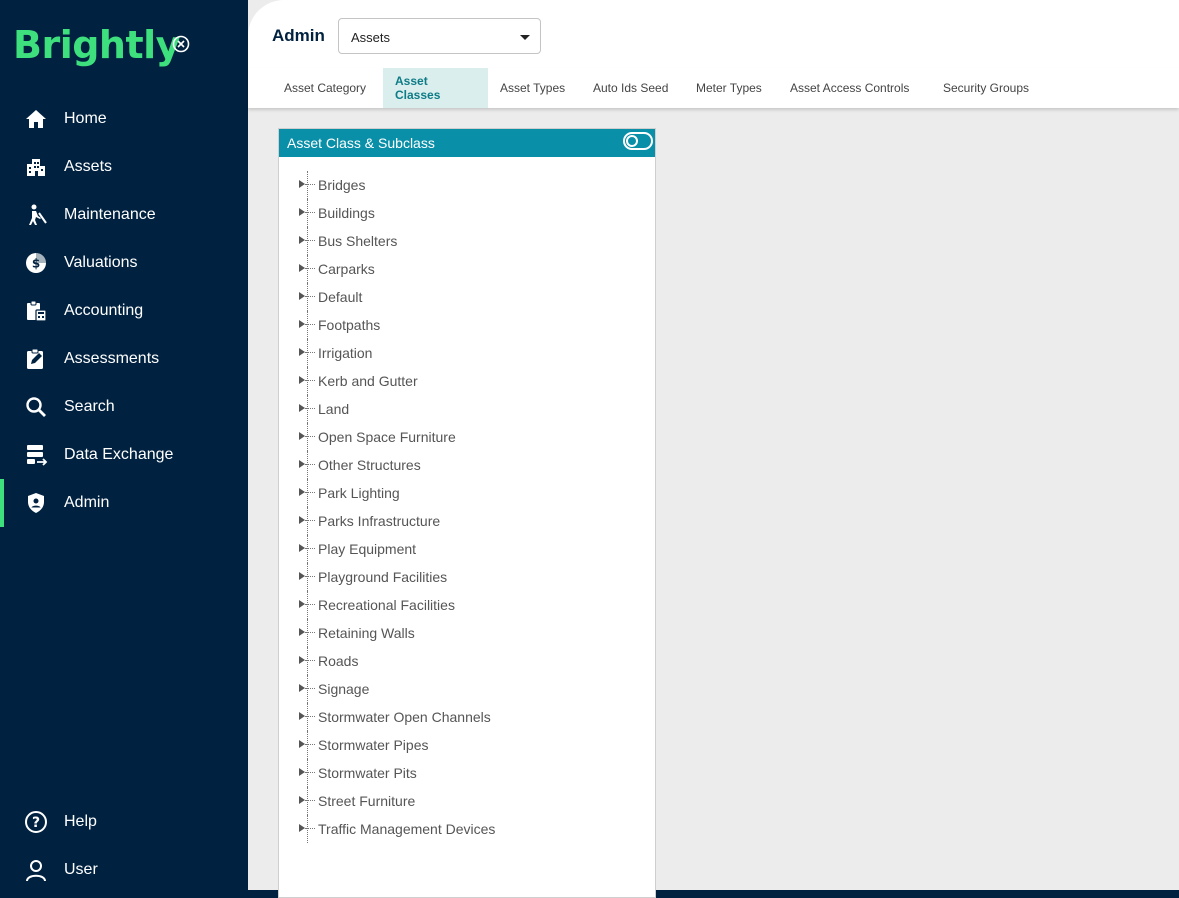 This screenshot has height=898, width=1179. Describe the element at coordinates (467, 185) in the screenshot. I see `tree-item: Bridges` at that location.